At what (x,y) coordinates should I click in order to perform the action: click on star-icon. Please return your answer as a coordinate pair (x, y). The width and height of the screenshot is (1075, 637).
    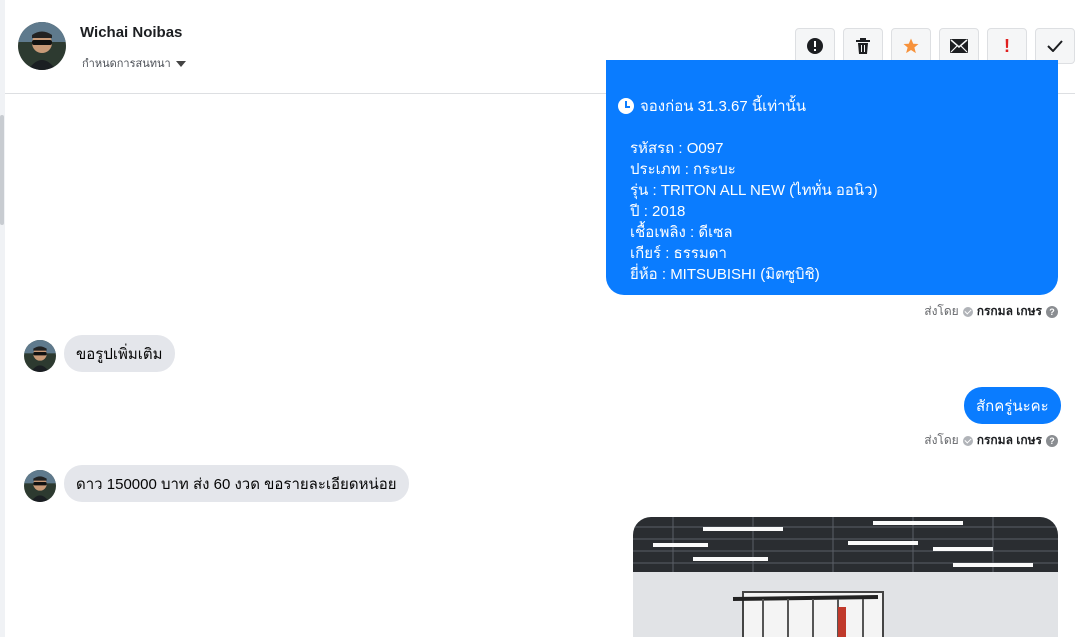
    Looking at the image, I should click on (911, 46).